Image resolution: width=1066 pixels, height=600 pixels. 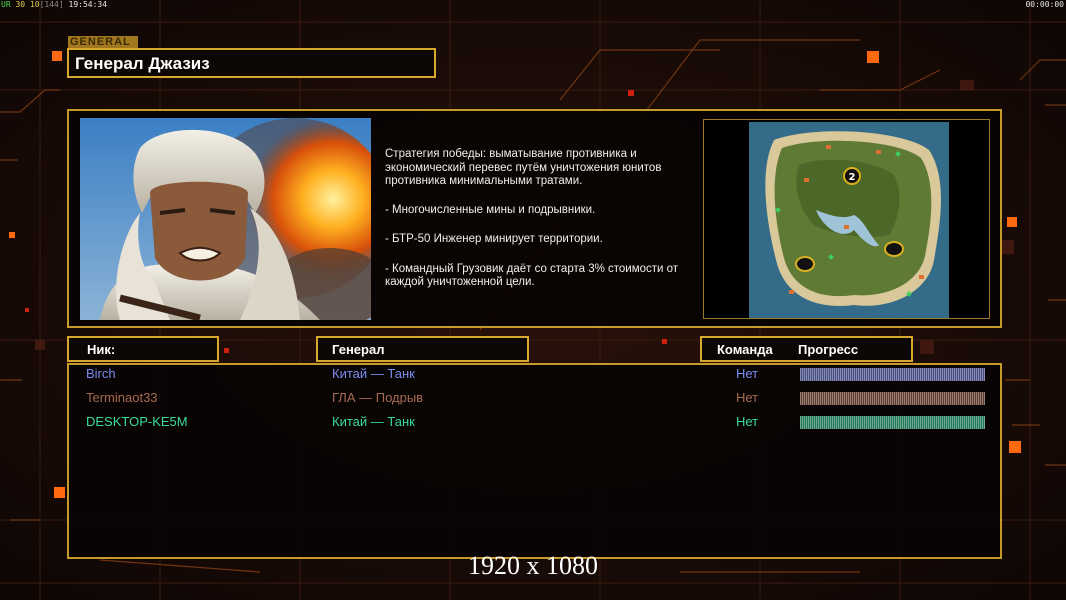 What do you see at coordinates (378, 397) in the screenshot?
I see `player-general: ГЛА — Подрыв` at bounding box center [378, 397].